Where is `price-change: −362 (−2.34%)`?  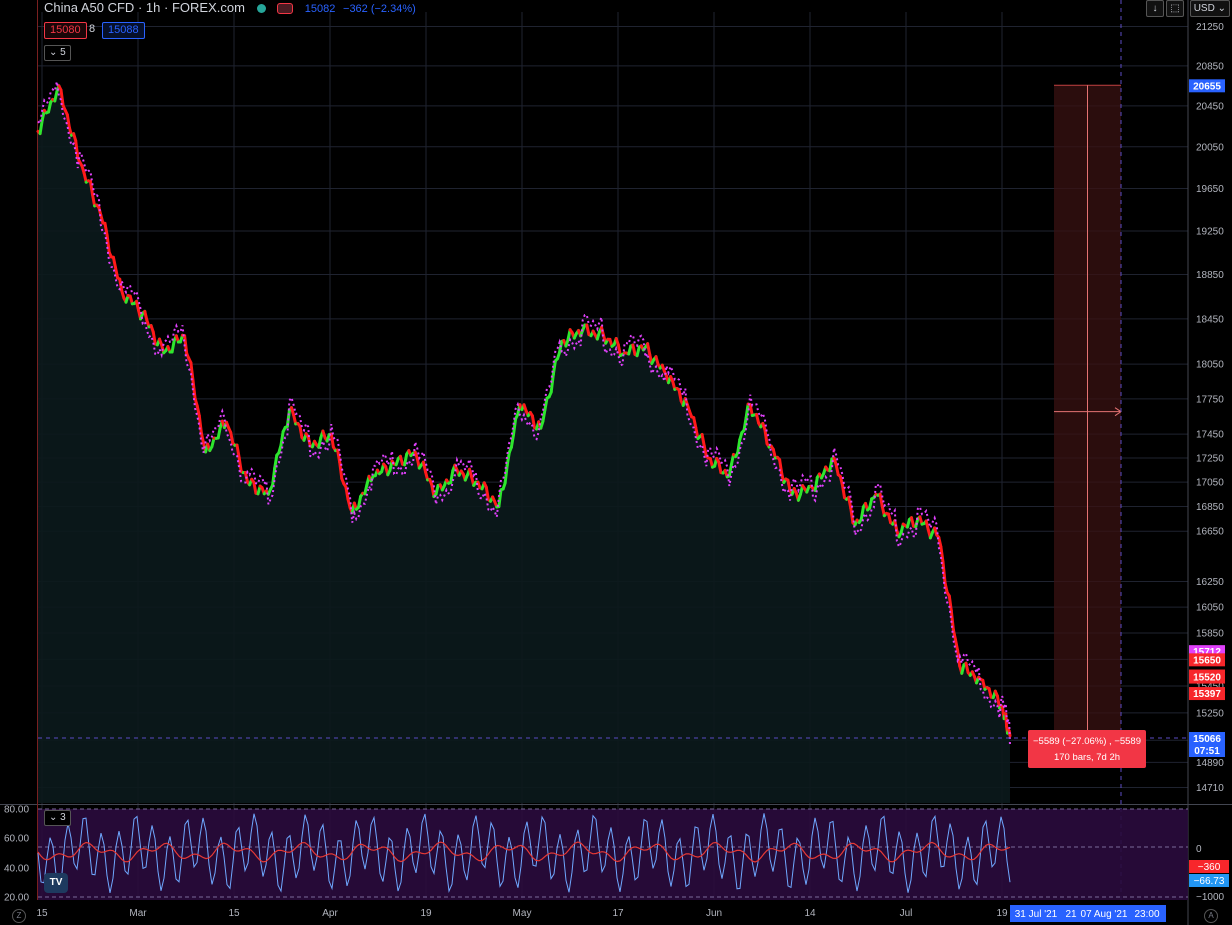
price-change: −362 (−2.34%) is located at coordinates (379, 9).